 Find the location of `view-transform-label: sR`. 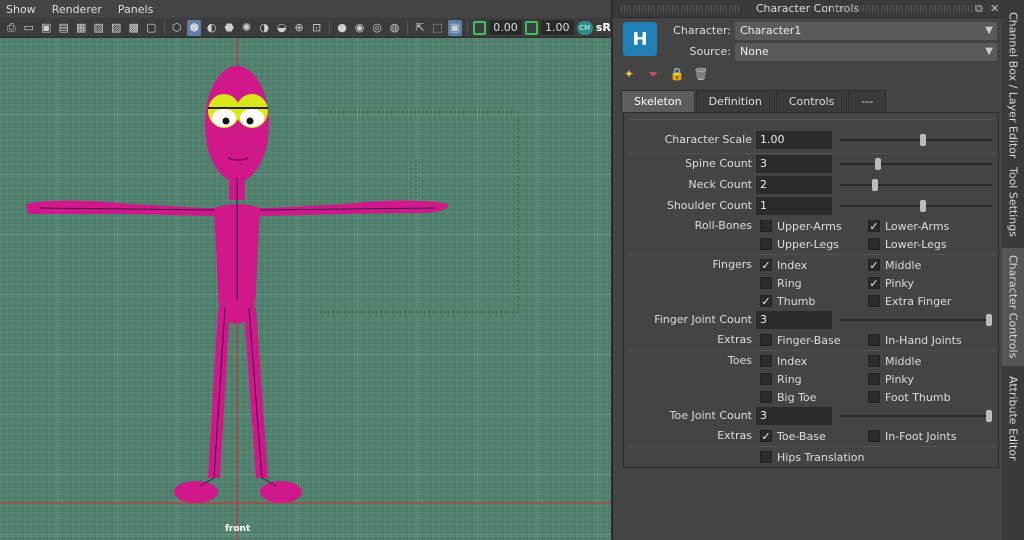

view-transform-label: sR is located at coordinates (603, 27).